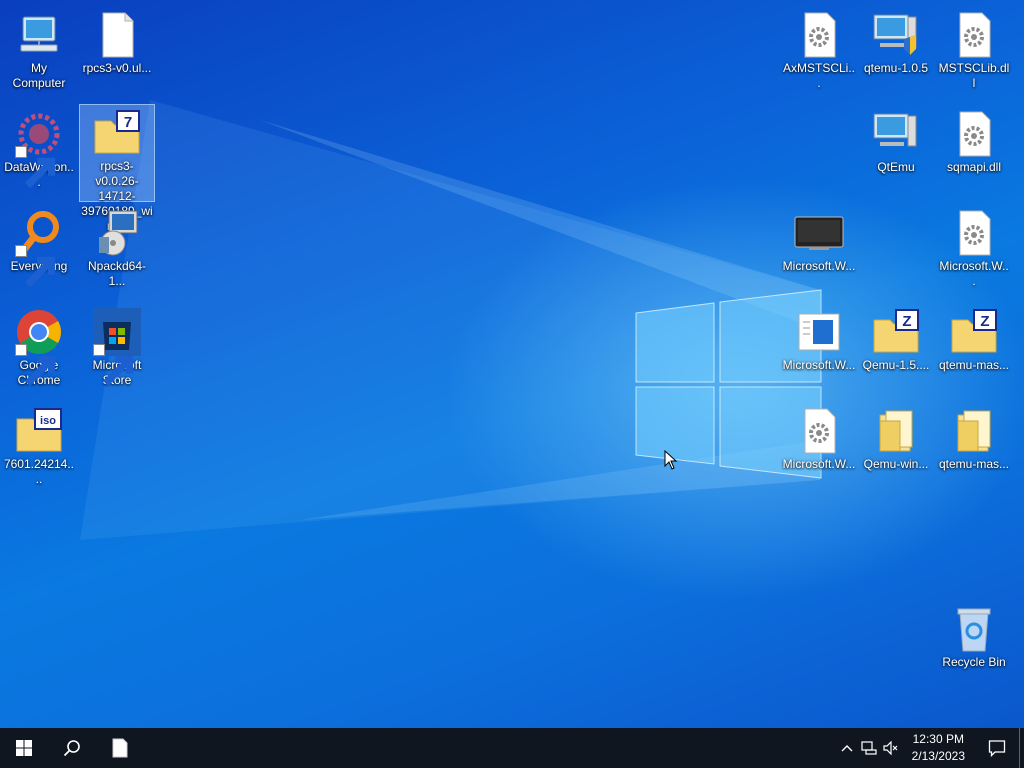 Image resolution: width=1024 pixels, height=768 pixels. I want to click on desktop-icon-everything: Everything, so click(39, 245).